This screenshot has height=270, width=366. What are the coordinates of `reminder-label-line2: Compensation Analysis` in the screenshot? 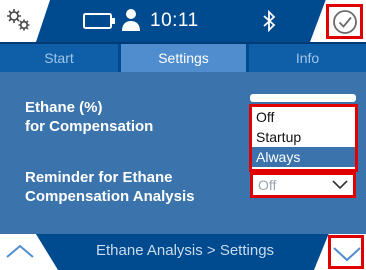 It's located at (110, 196).